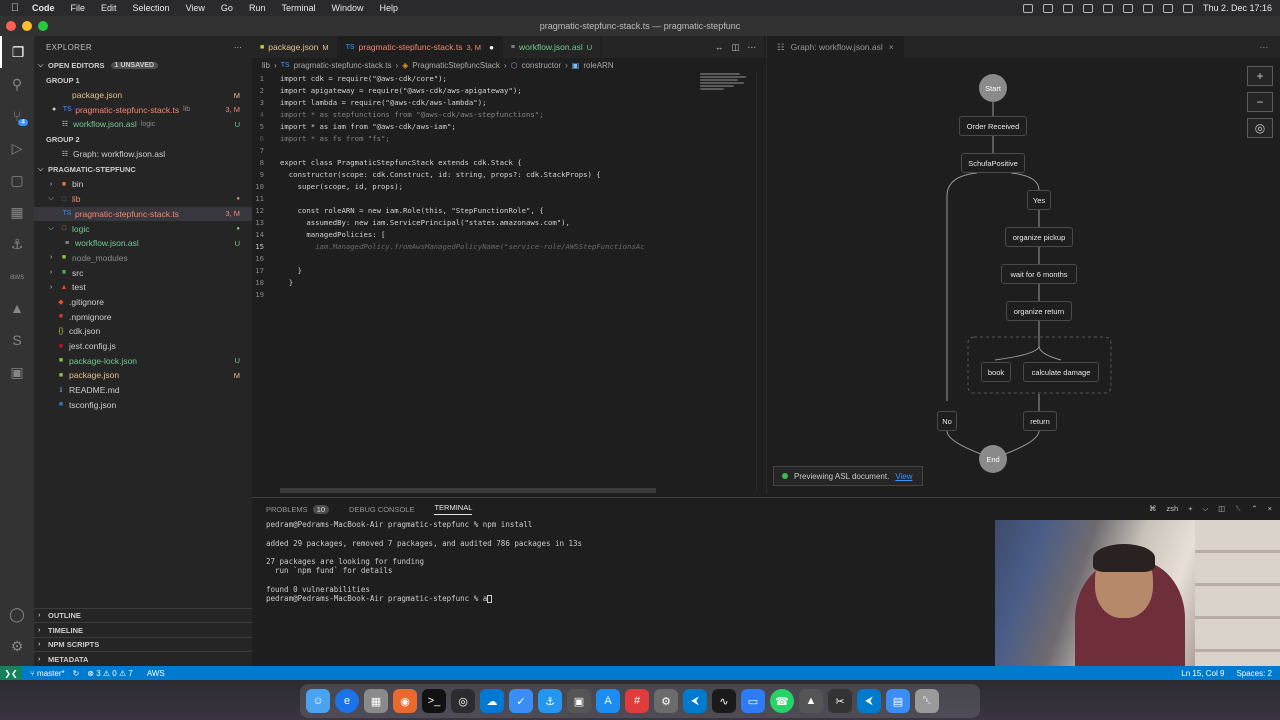  What do you see at coordinates (552, 47) in the screenshot?
I see `tab-workflow-asl: ≡ workflow.json.asl U` at bounding box center [552, 47].